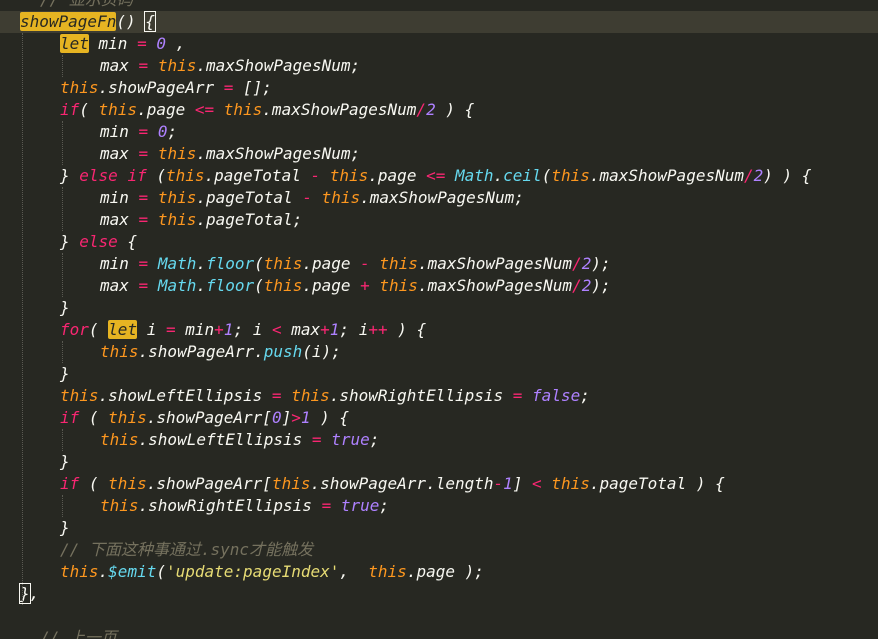 The image size is (878, 639). Describe the element at coordinates (68, 242) in the screenshot. I see `code-line: } else {` at that location.